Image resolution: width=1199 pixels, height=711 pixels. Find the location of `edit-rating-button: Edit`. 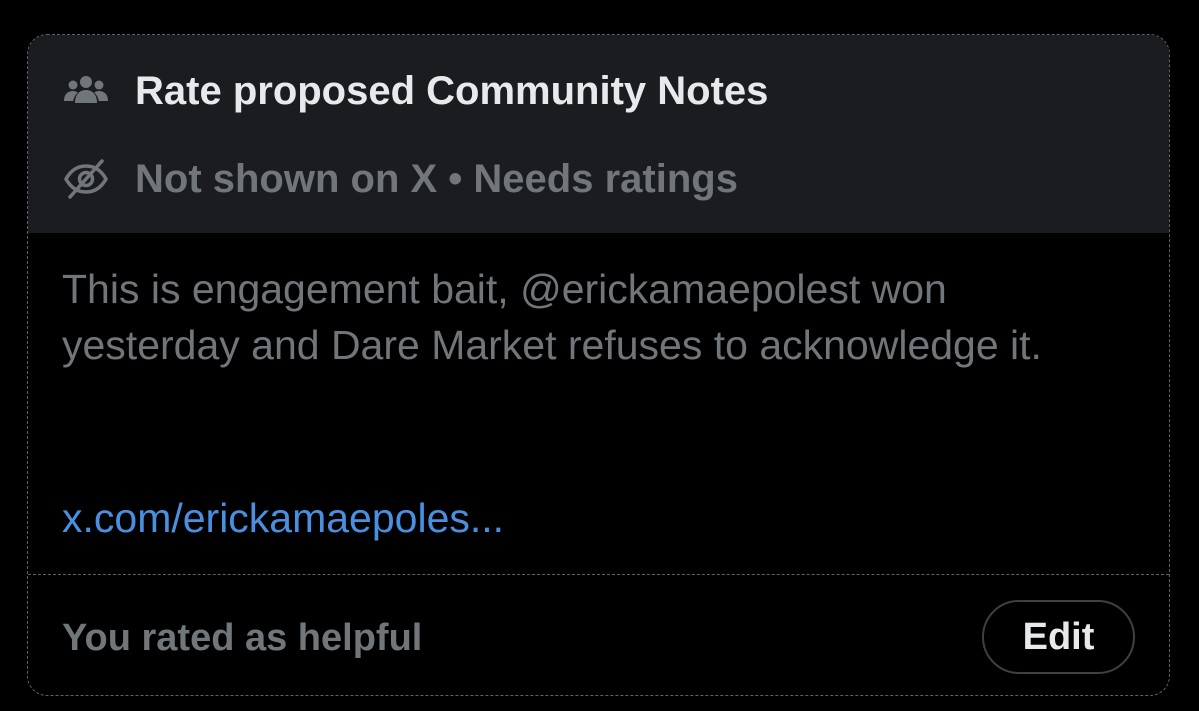

edit-rating-button: Edit is located at coordinates (1058, 637).